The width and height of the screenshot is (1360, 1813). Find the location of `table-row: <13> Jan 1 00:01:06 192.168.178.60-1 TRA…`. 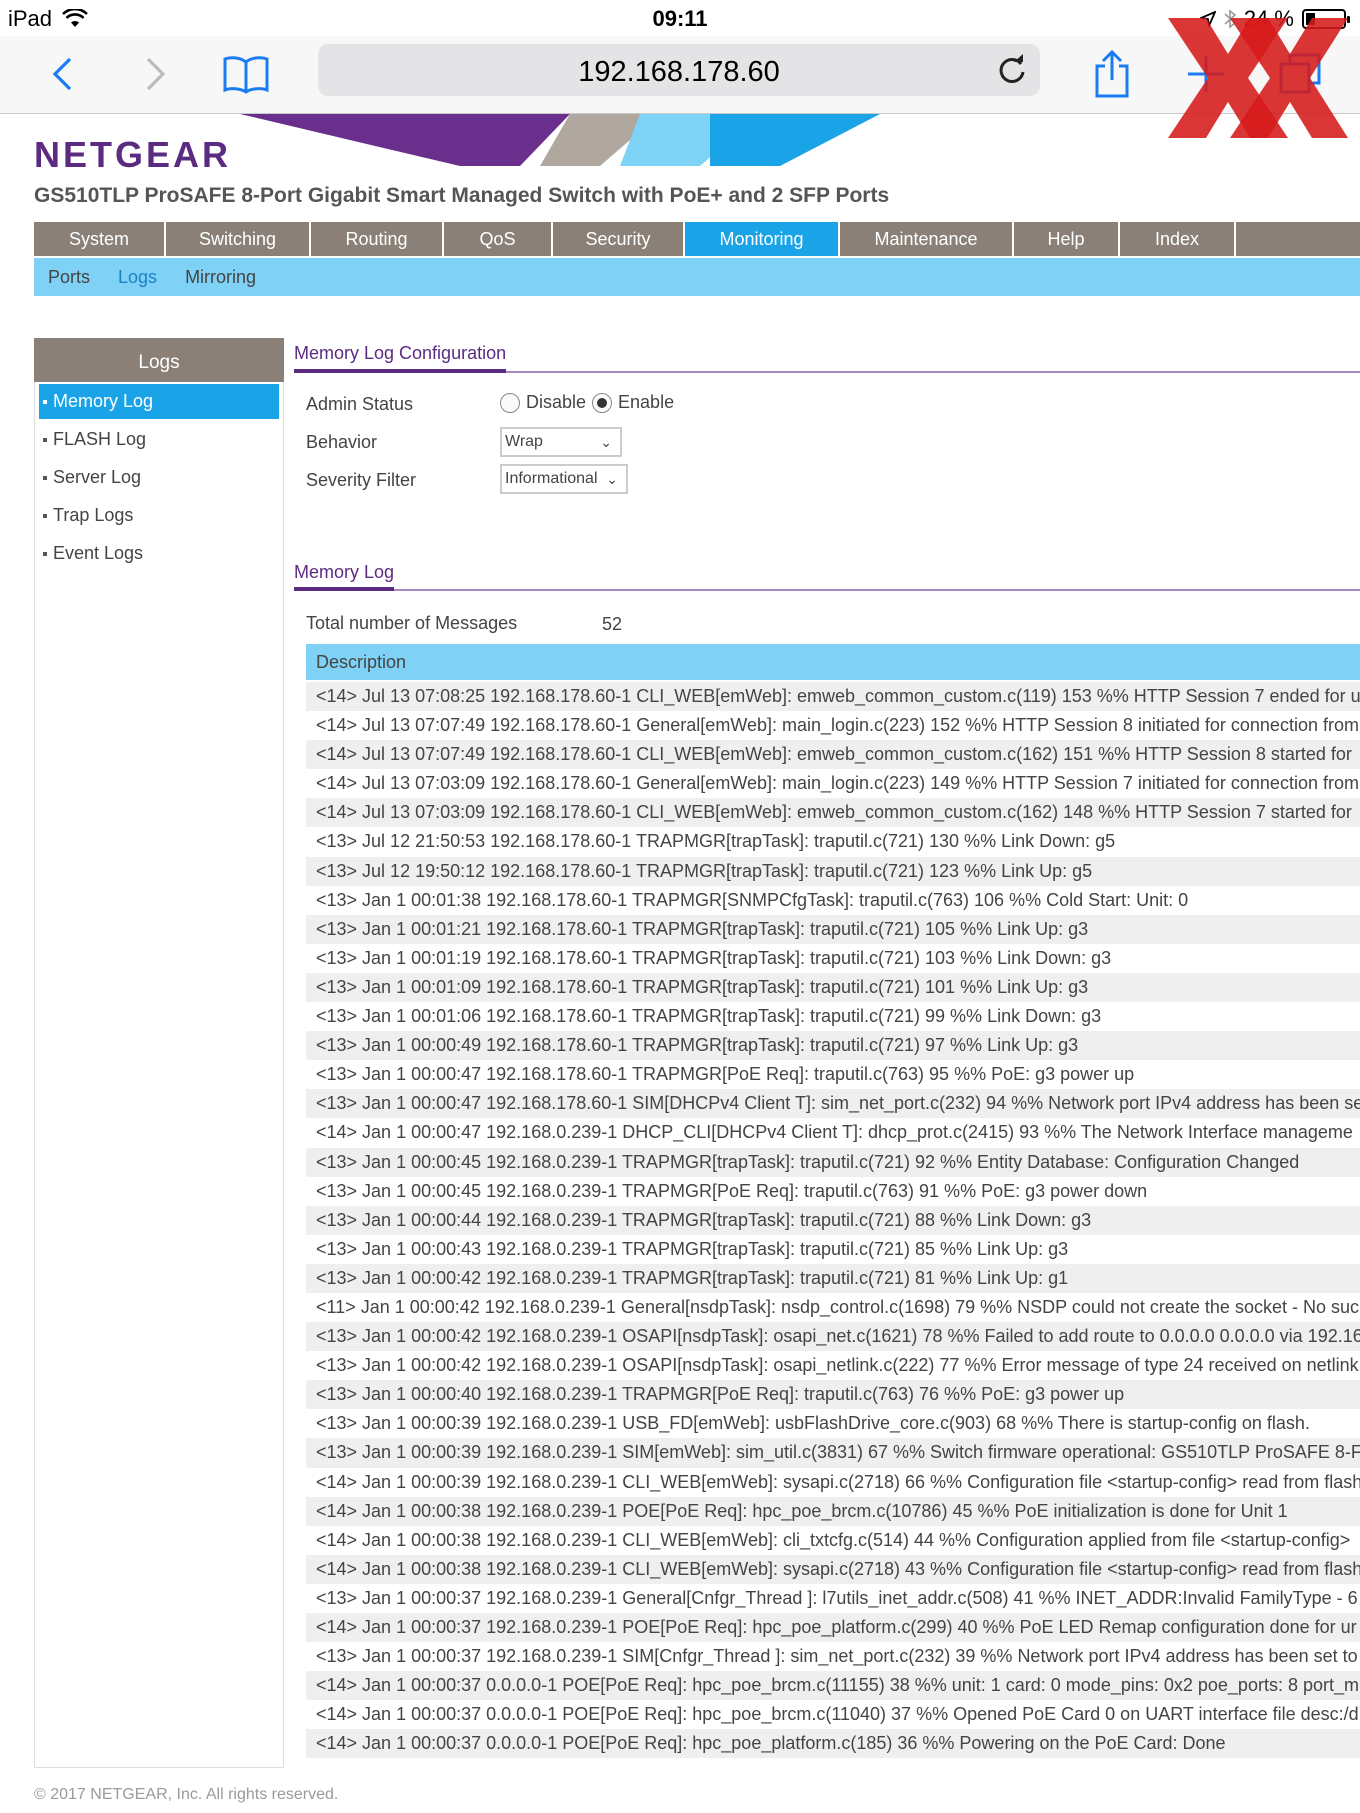

table-row: <13> Jan 1 00:01:06 192.168.178.60-1 TRA… is located at coordinates (709, 1016).